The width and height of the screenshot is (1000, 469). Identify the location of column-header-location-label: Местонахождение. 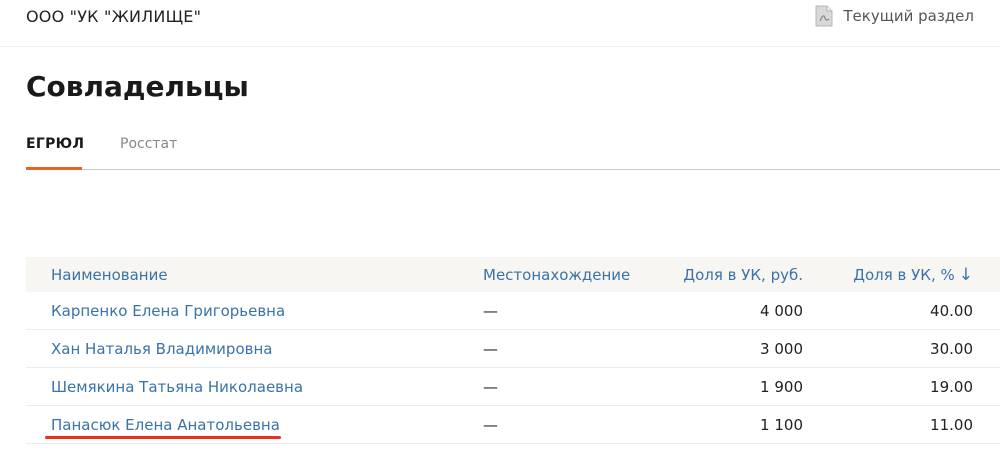
(557, 274).